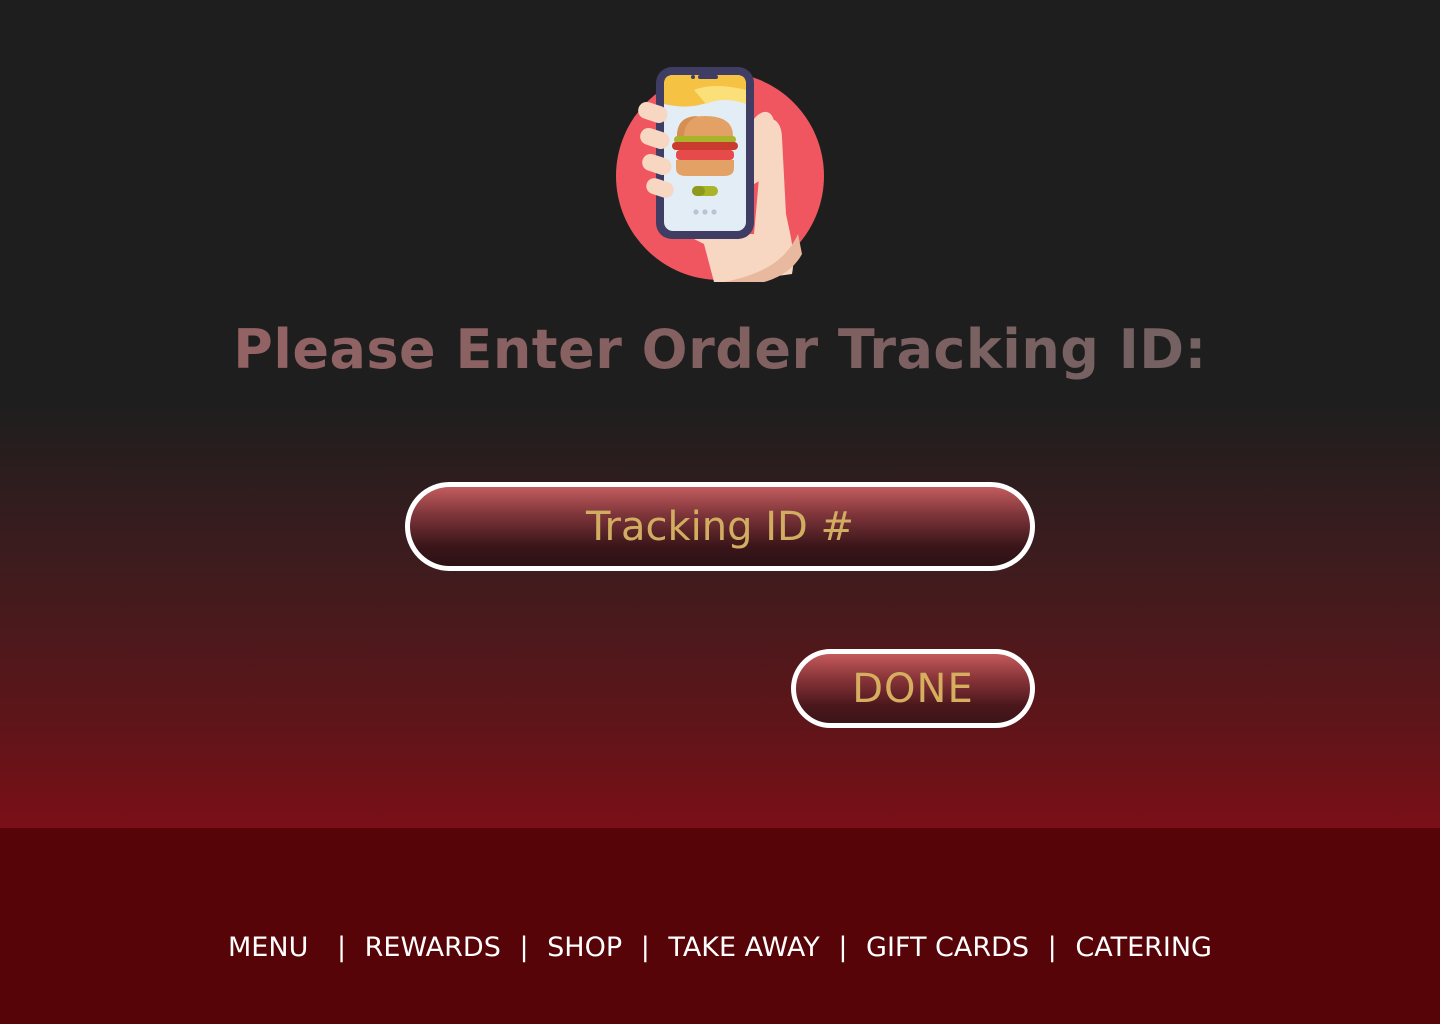 Image resolution: width=1440 pixels, height=1024 pixels. I want to click on footer-link-rewards: REWARDS, so click(433, 947).